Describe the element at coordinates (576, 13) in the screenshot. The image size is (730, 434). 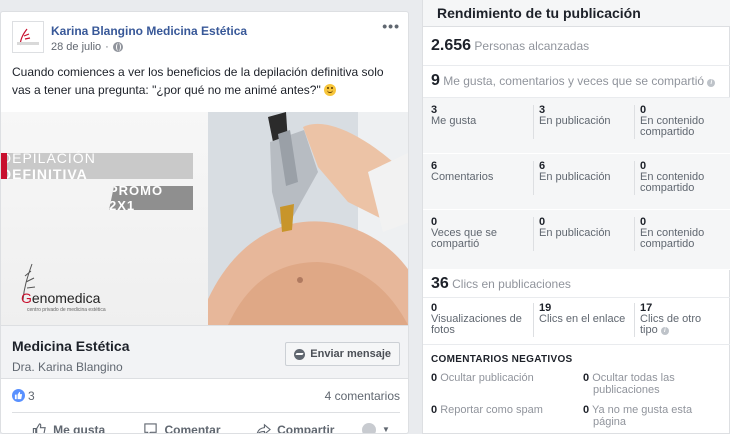
I see `insights-title: Rendimiento de tu publicación` at that location.